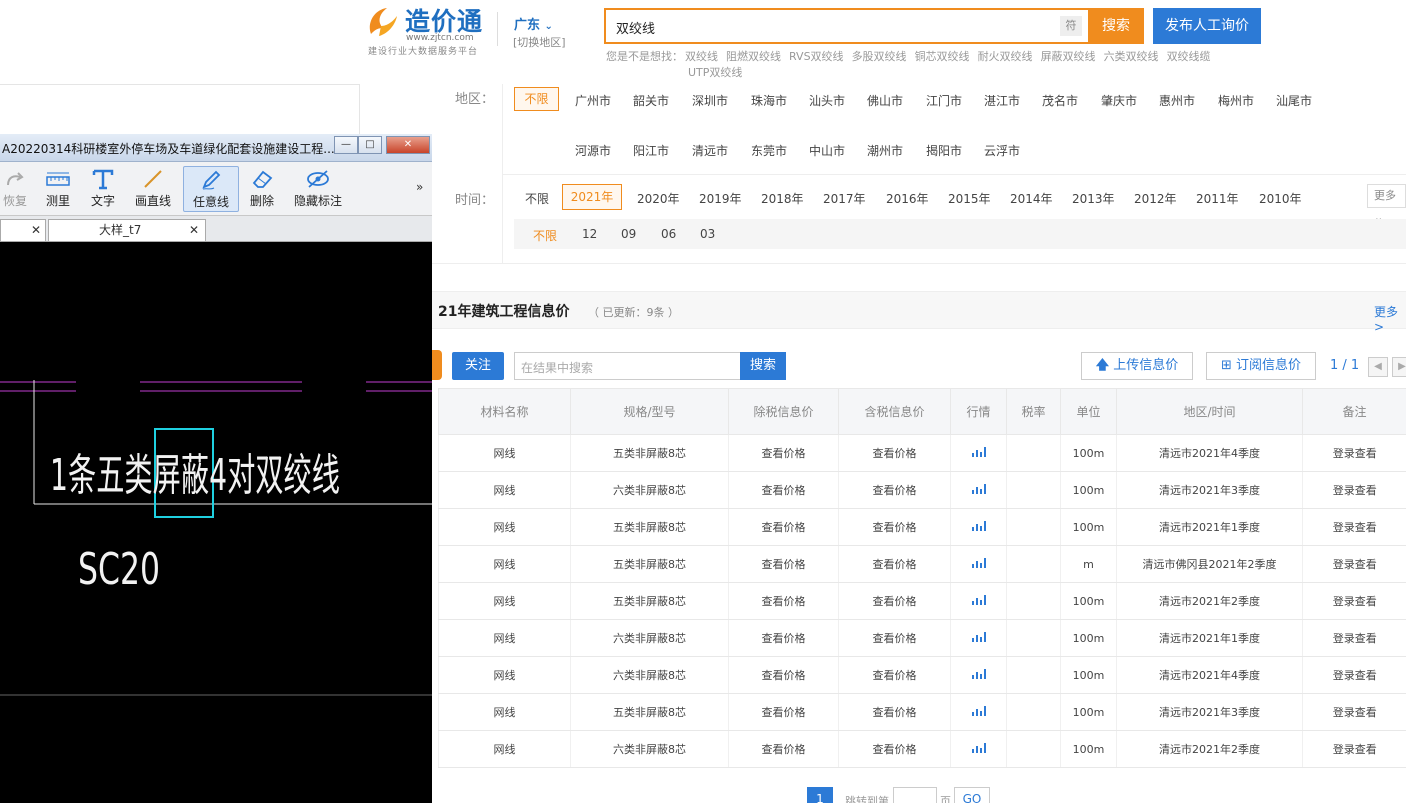  I want to click on cad-titlebar: A20220314科研楼室外停车场及车道绿化配套设施建设工程... — □ ✕, so click(216, 148).